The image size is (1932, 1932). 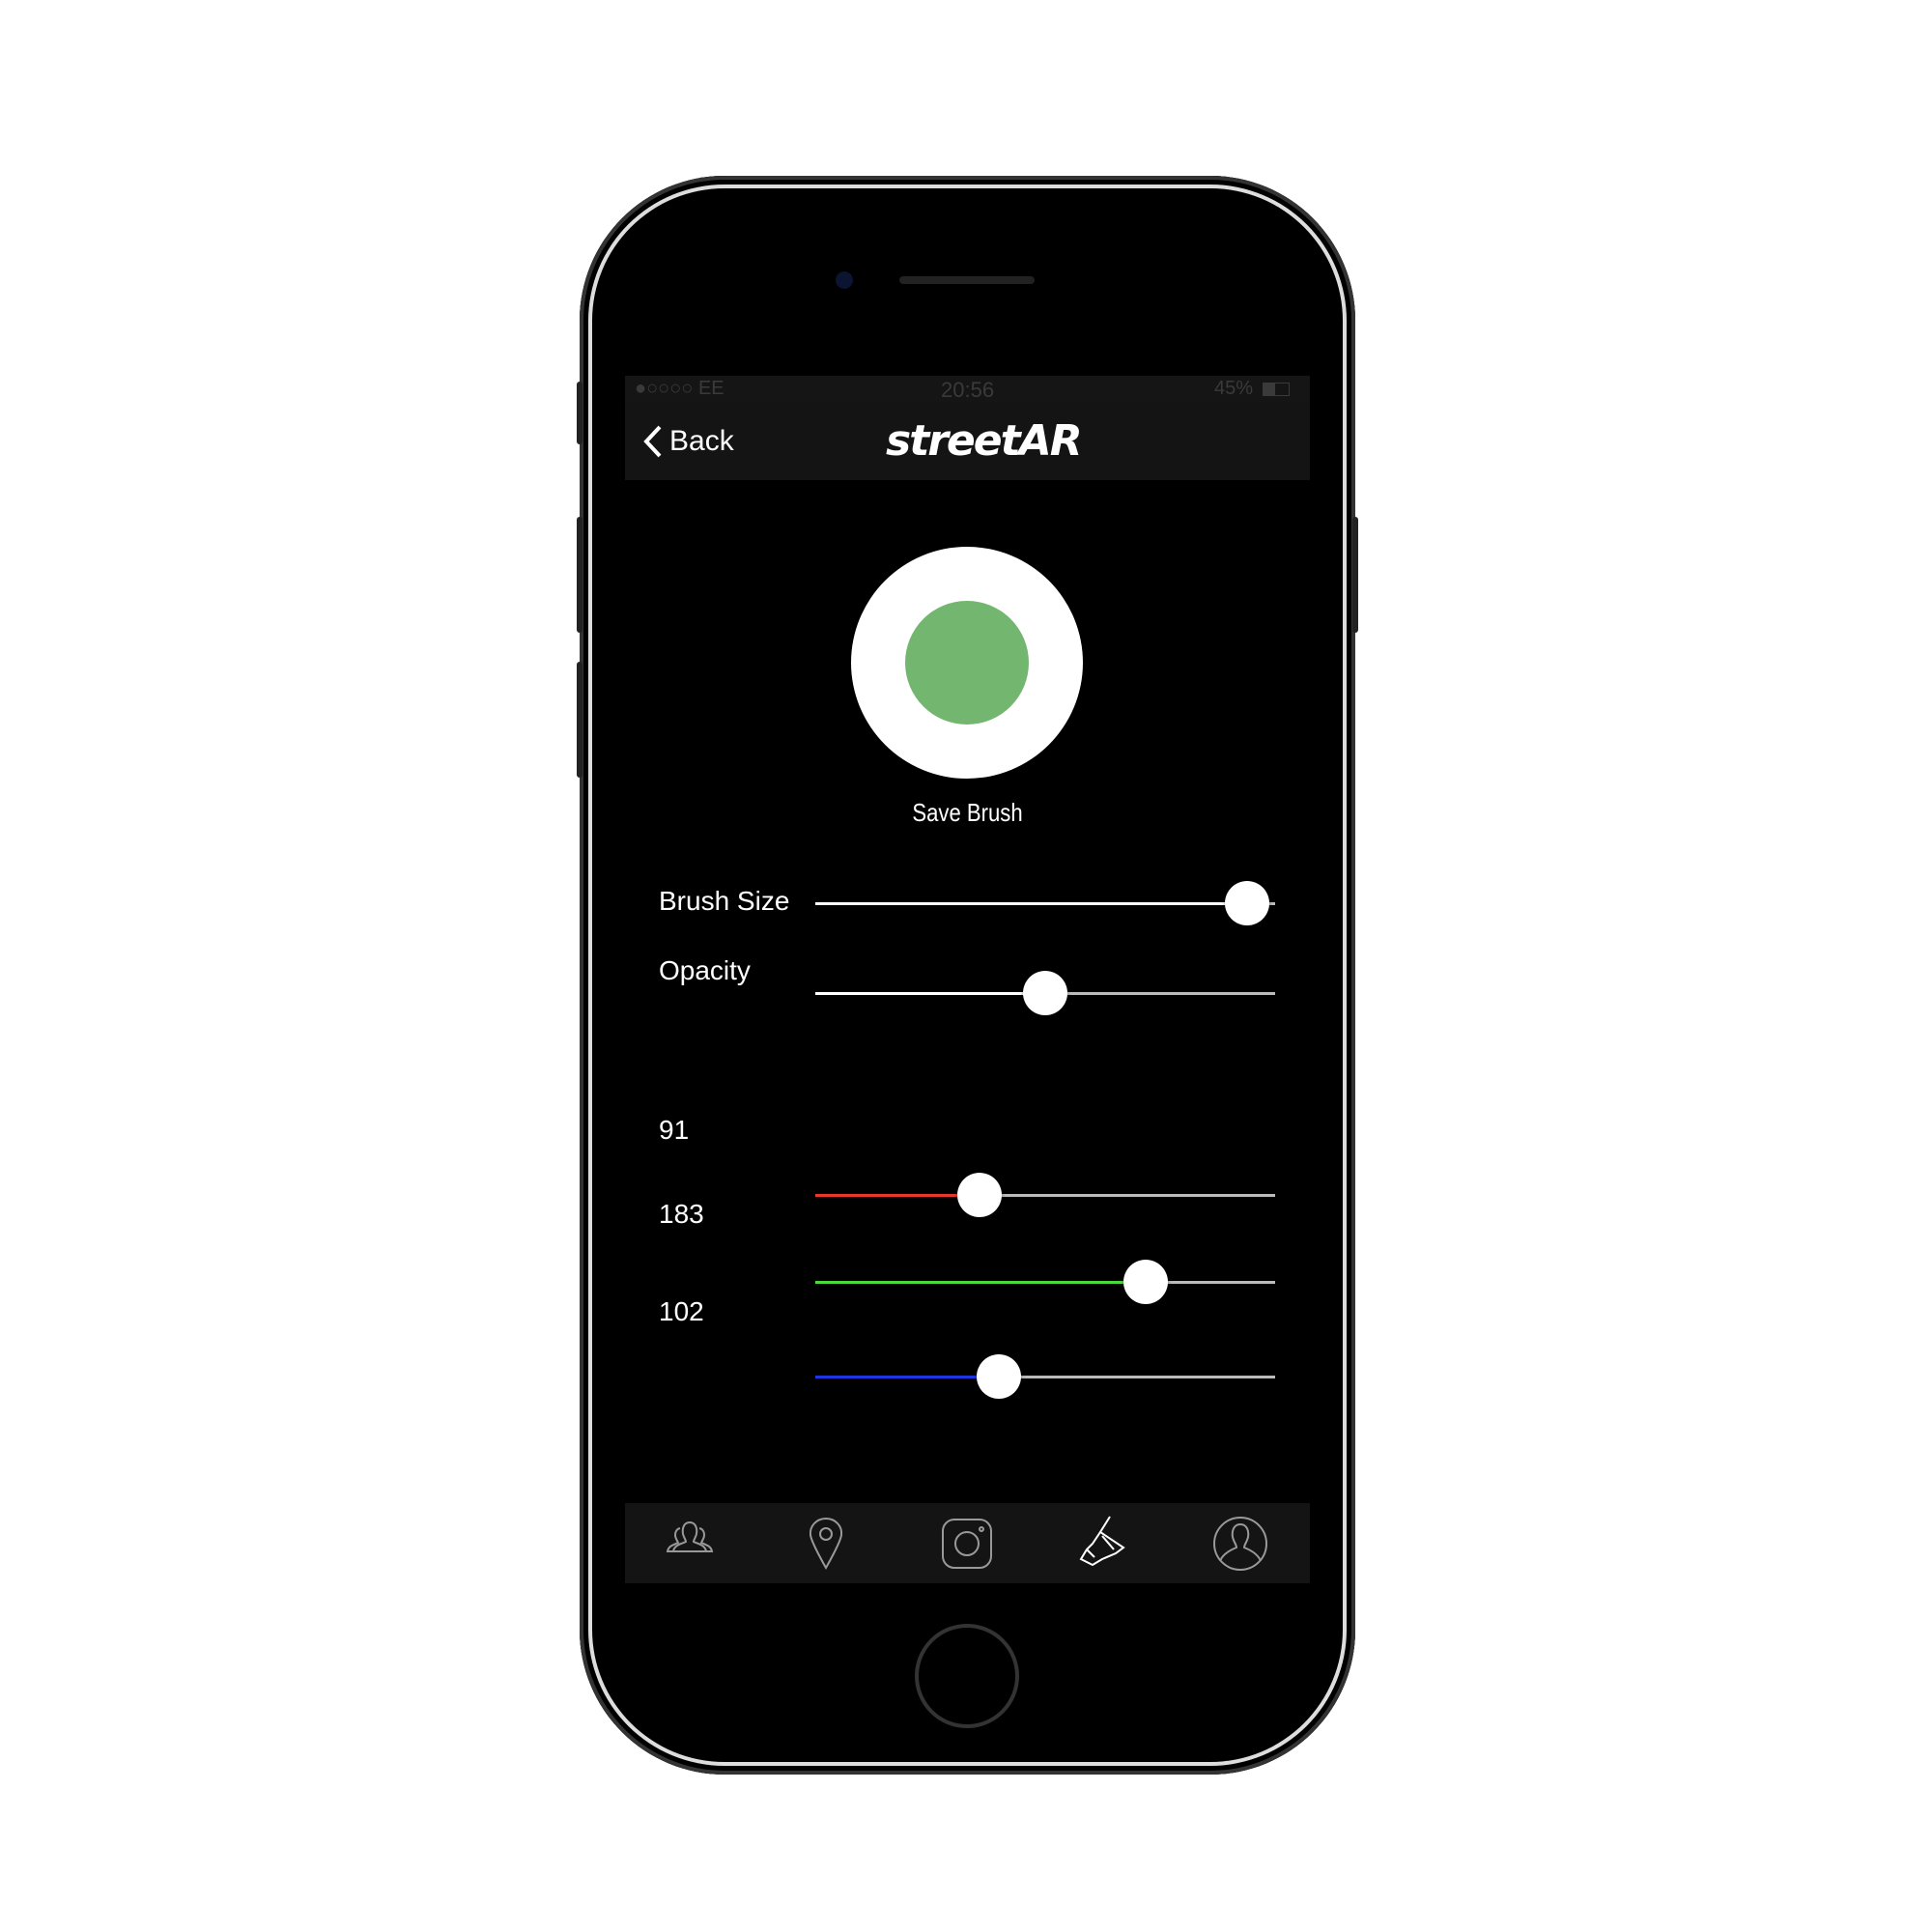 I want to click on brush-size-label: Brush Size, so click(x=724, y=901).